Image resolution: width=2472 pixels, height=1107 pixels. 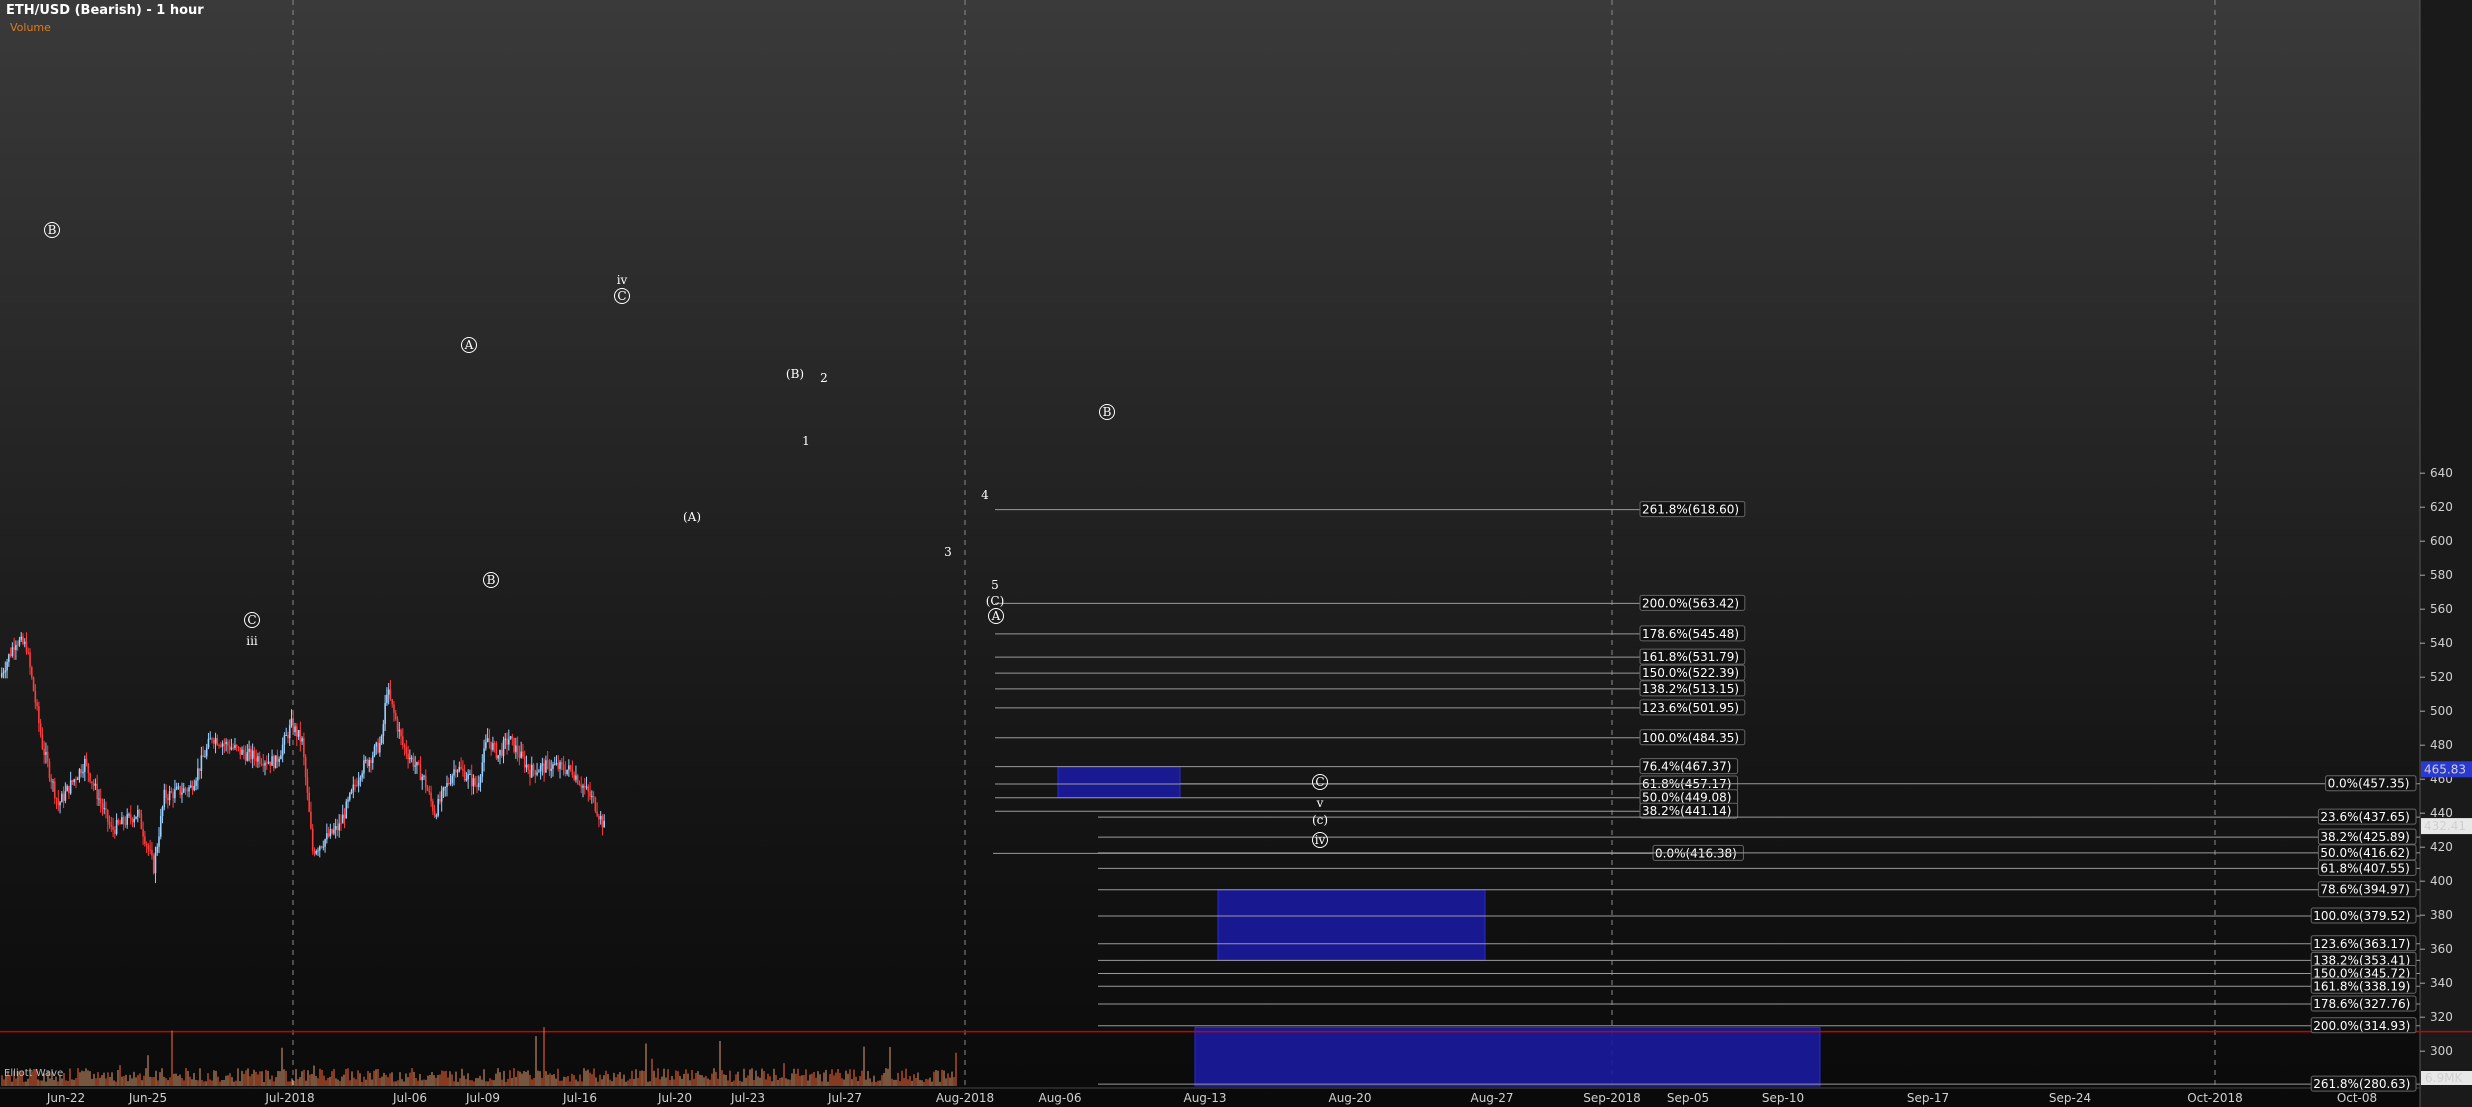 I want to click on fib-label-a: 100.0%(484.35), so click(x=1690, y=738).